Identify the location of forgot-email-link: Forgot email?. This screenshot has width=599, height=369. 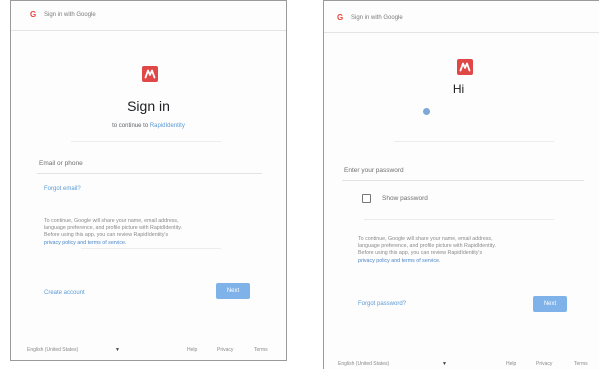
(62, 189).